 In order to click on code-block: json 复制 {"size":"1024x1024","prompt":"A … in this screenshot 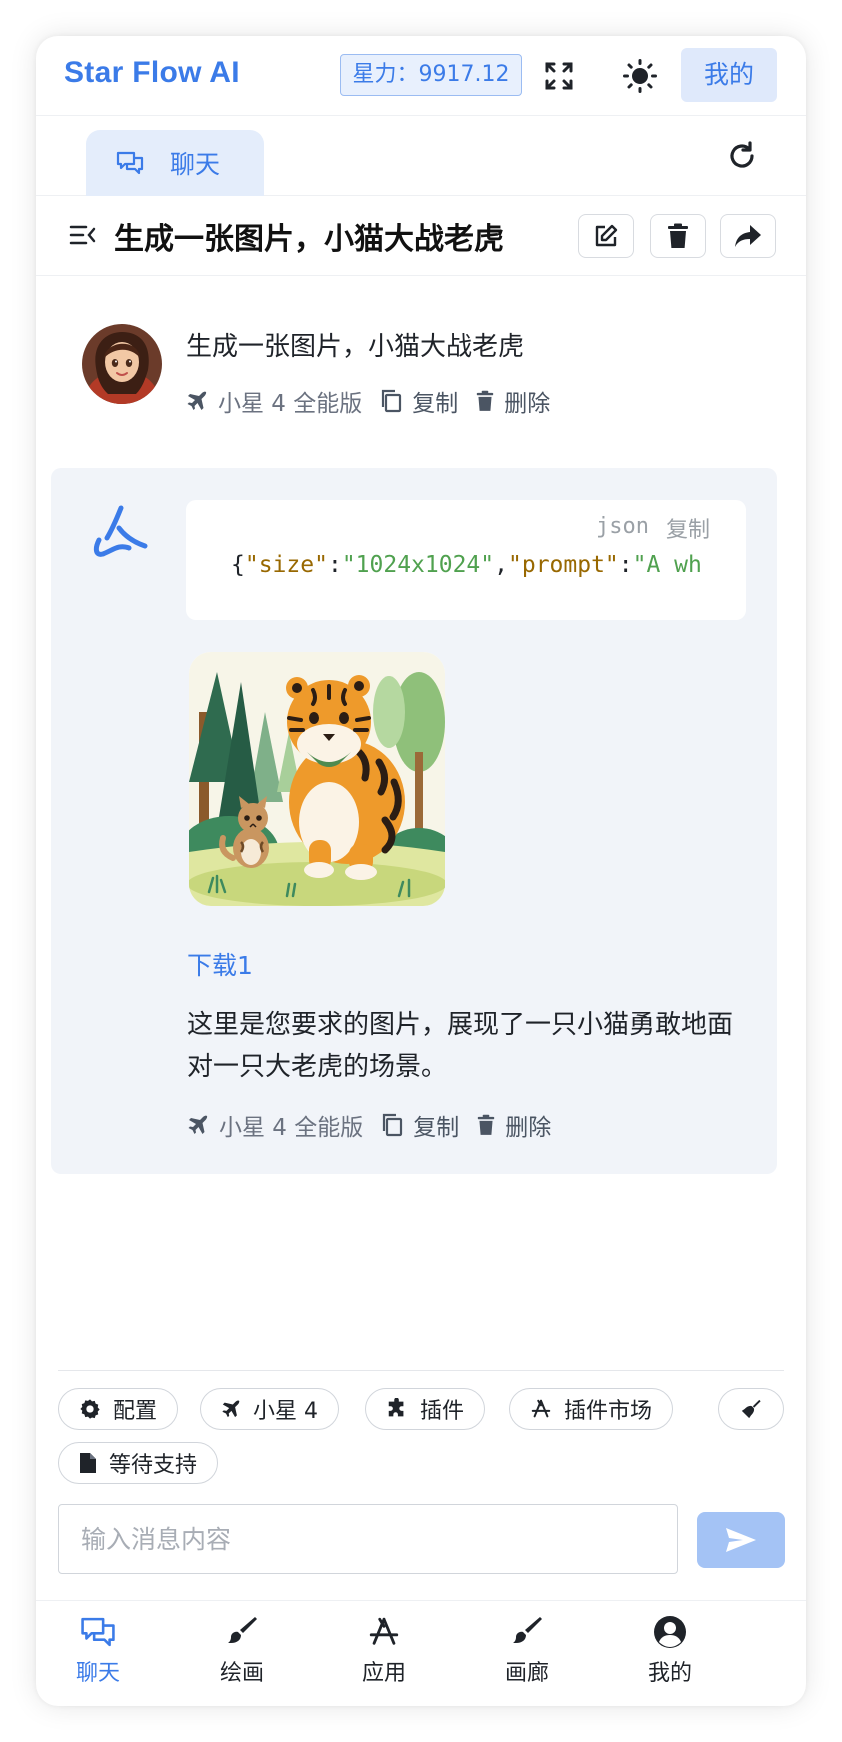, I will do `click(466, 560)`.